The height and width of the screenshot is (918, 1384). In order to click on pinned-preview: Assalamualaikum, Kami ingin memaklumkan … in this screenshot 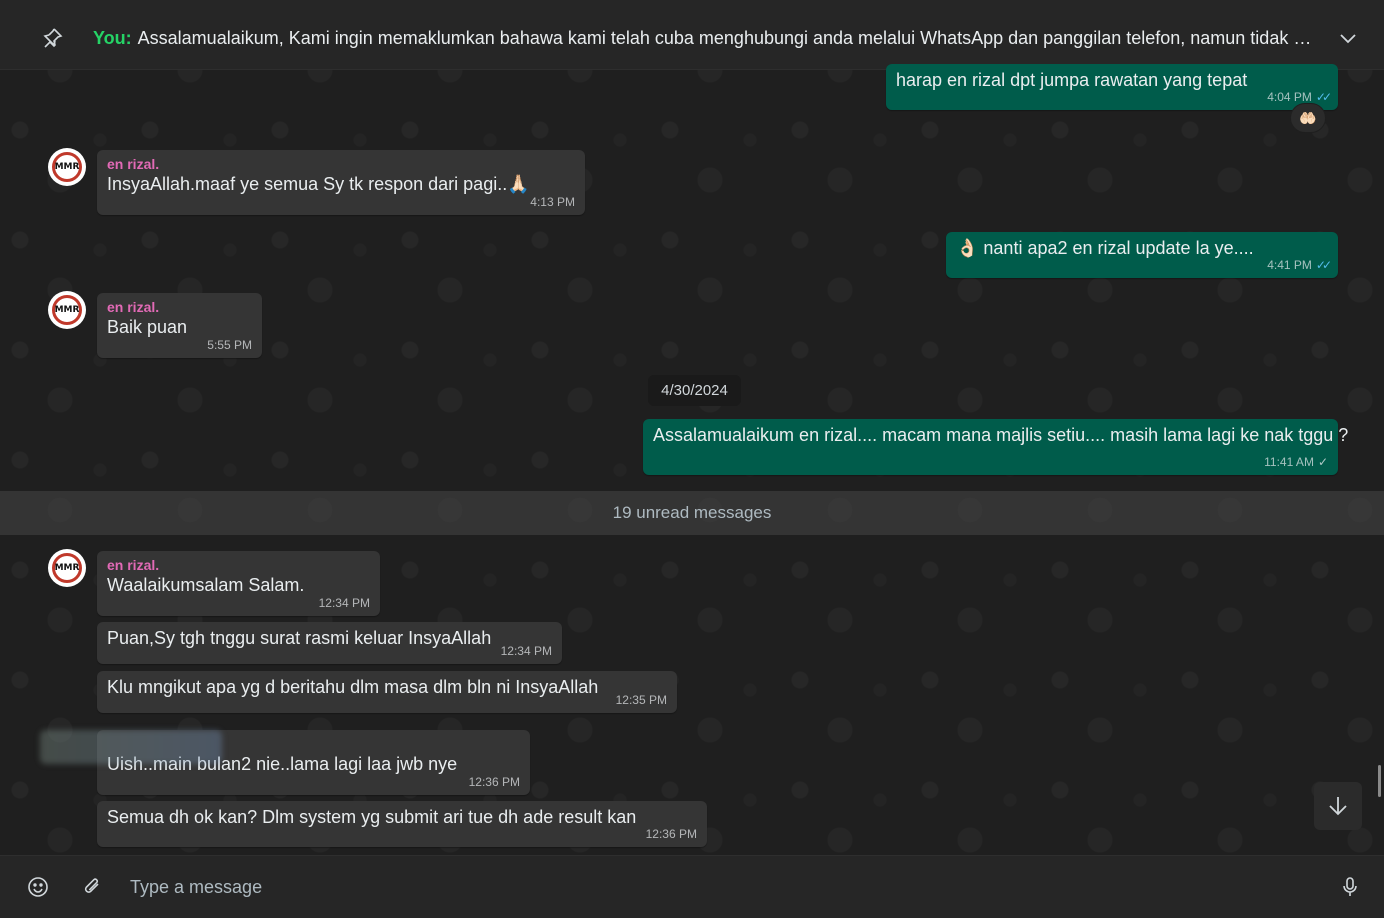, I will do `click(730, 38)`.